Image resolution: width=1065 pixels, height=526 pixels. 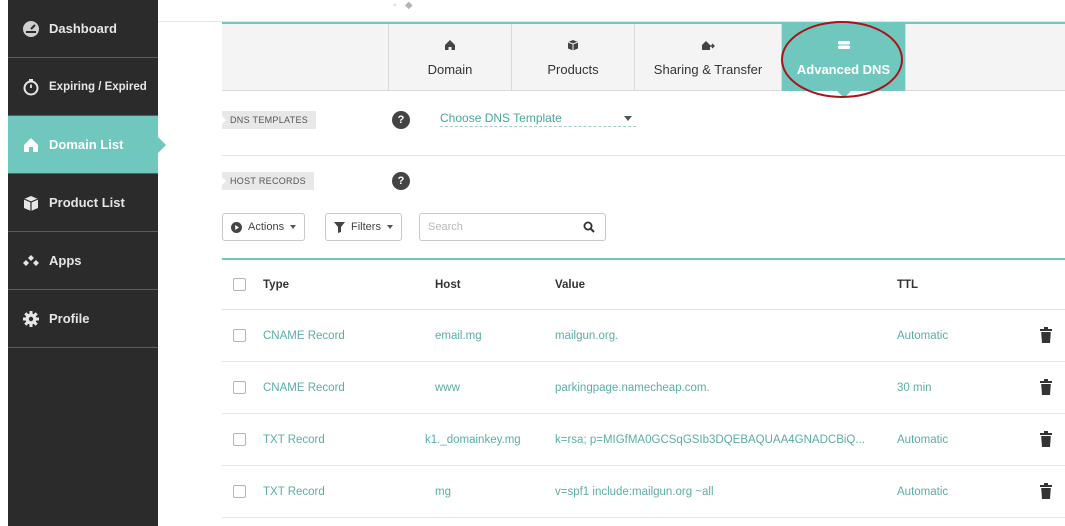 I want to click on record-ttl: 30 min, so click(x=914, y=387).